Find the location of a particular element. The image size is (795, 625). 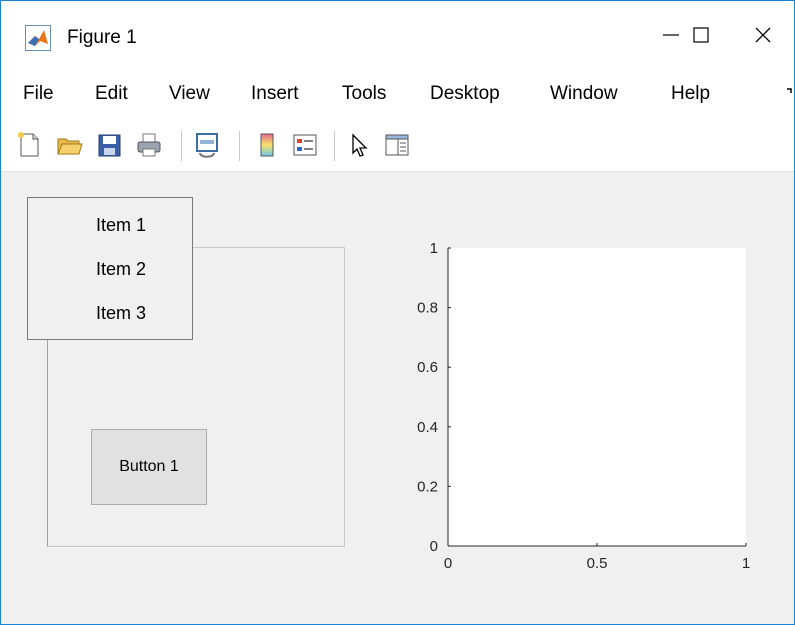

close-button is located at coordinates (763, 35).